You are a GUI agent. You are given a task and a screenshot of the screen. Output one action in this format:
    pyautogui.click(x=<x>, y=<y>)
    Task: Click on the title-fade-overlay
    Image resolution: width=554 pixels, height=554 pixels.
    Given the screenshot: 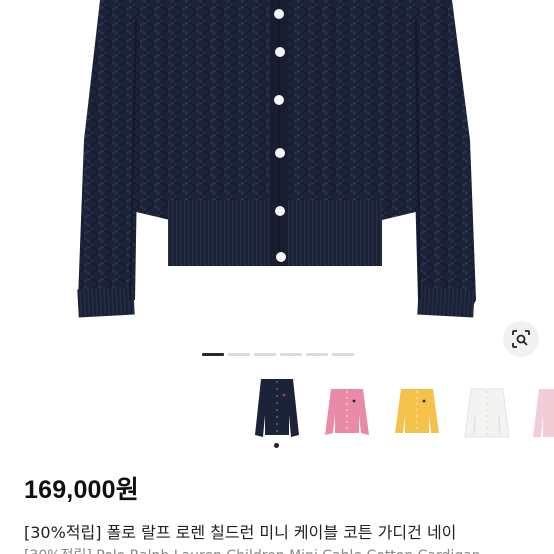 What is the action you would take?
    pyautogui.click(x=512, y=528)
    